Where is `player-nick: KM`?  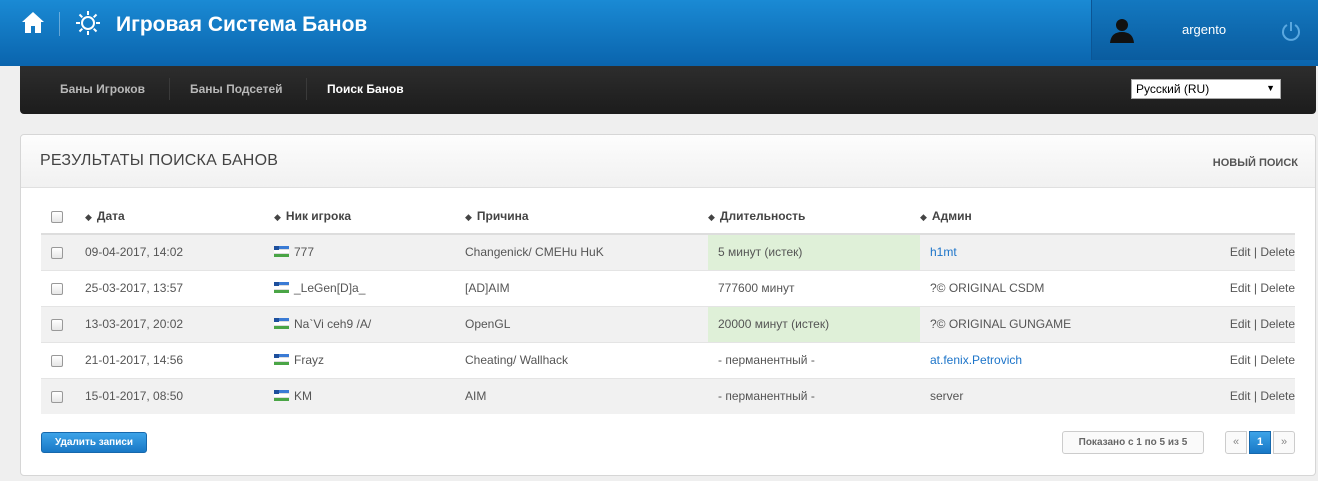 player-nick: KM is located at coordinates (303, 396).